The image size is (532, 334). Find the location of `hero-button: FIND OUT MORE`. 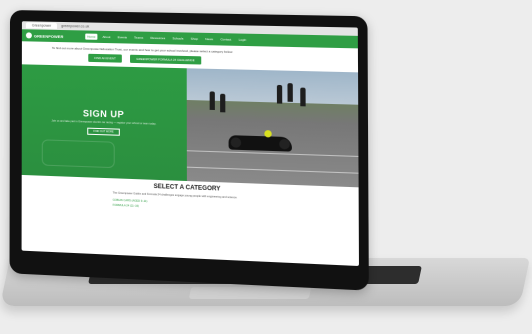

hero-button: FIND OUT MORE is located at coordinates (103, 131).